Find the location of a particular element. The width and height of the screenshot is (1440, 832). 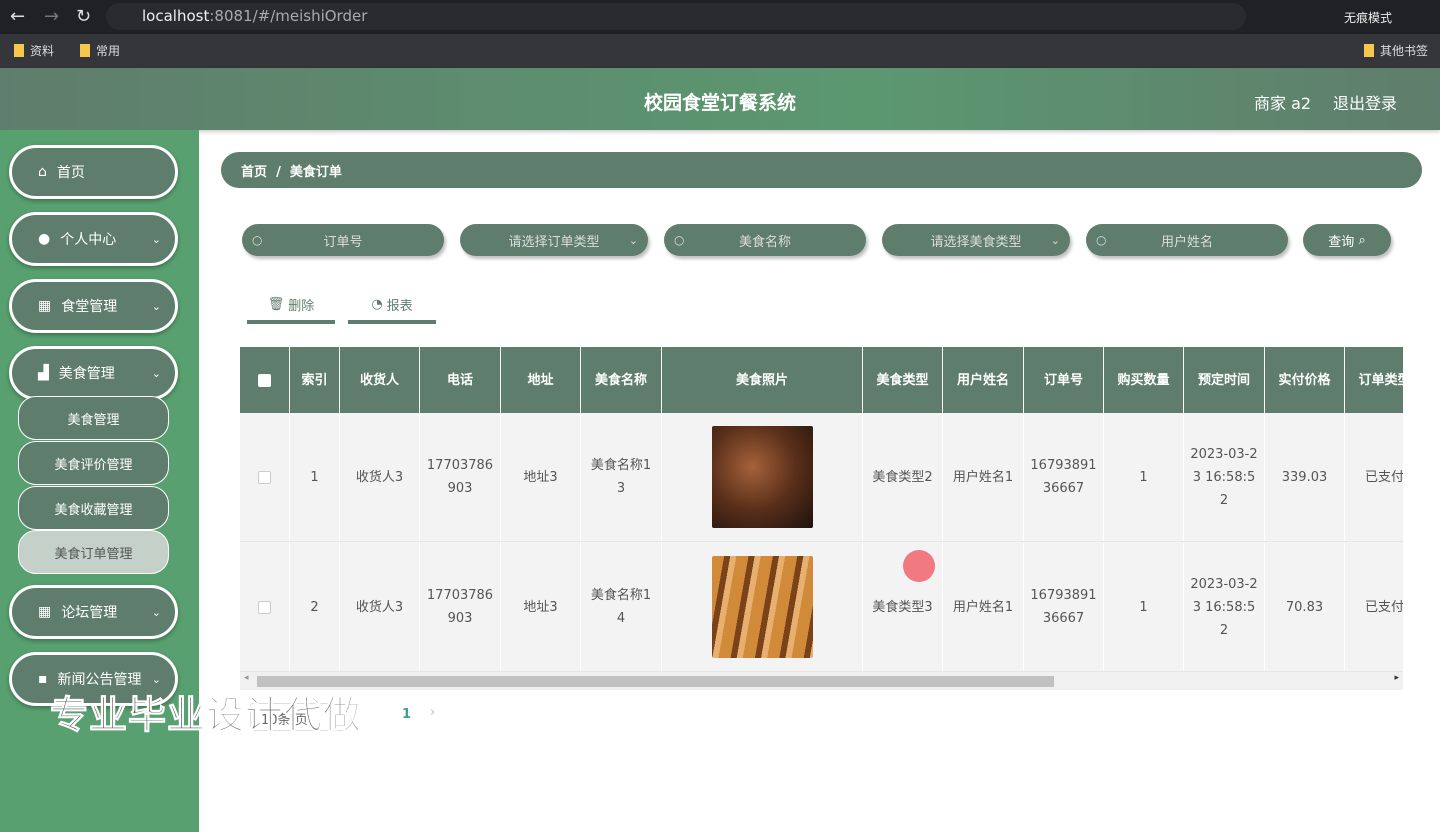

header-checkbox is located at coordinates (265, 380).